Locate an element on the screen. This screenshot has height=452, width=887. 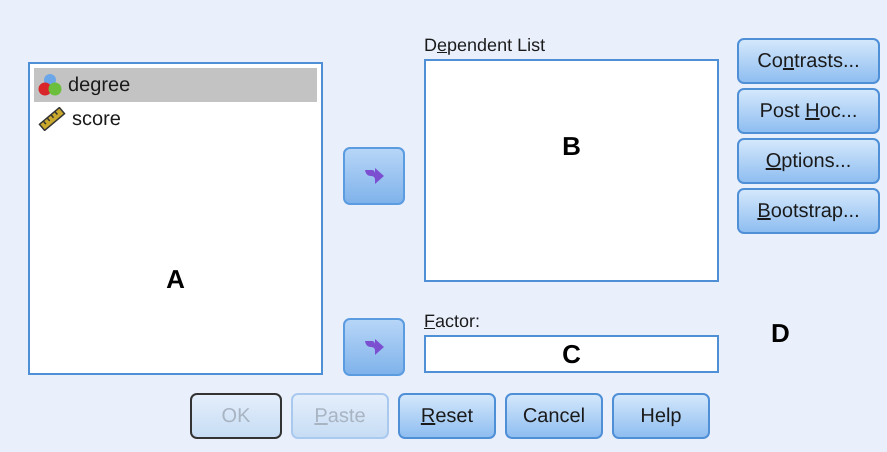
factor-field: C is located at coordinates (571, 354).